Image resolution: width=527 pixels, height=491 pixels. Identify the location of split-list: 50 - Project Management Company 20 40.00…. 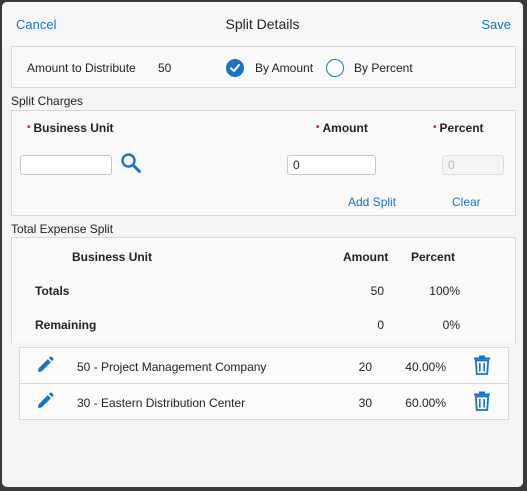
(264, 383).